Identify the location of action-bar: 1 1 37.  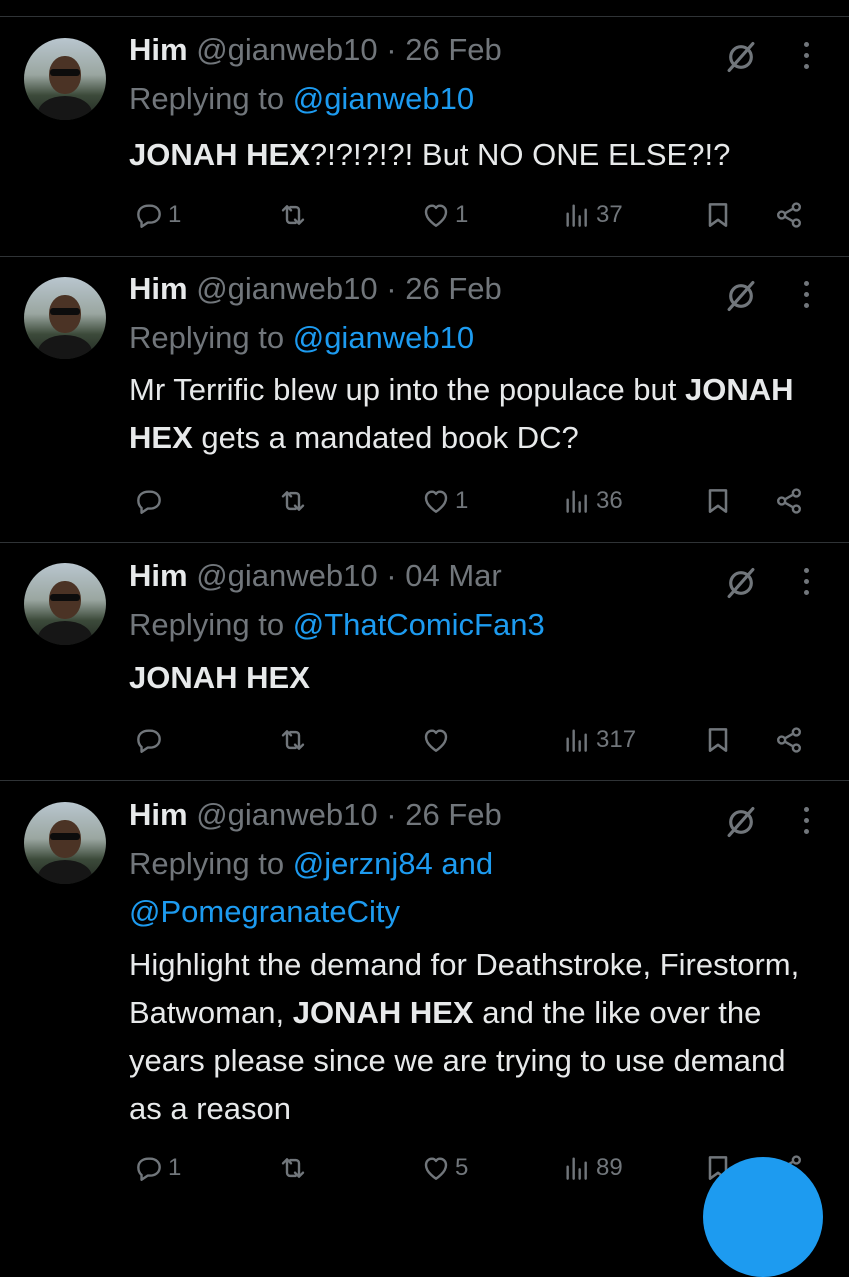
(424, 215).